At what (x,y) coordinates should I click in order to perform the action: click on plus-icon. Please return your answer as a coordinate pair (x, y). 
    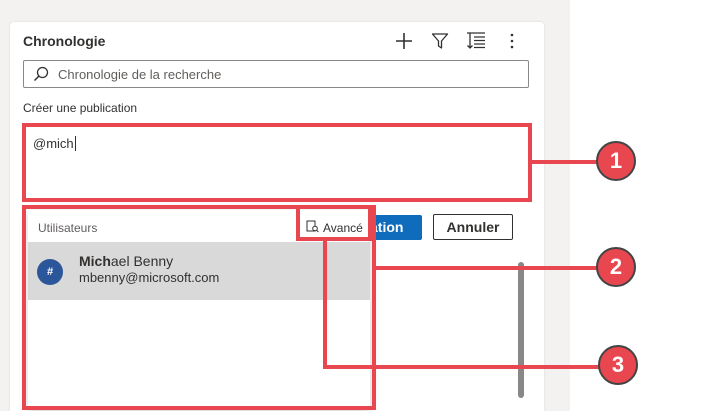
    Looking at the image, I should click on (404, 41).